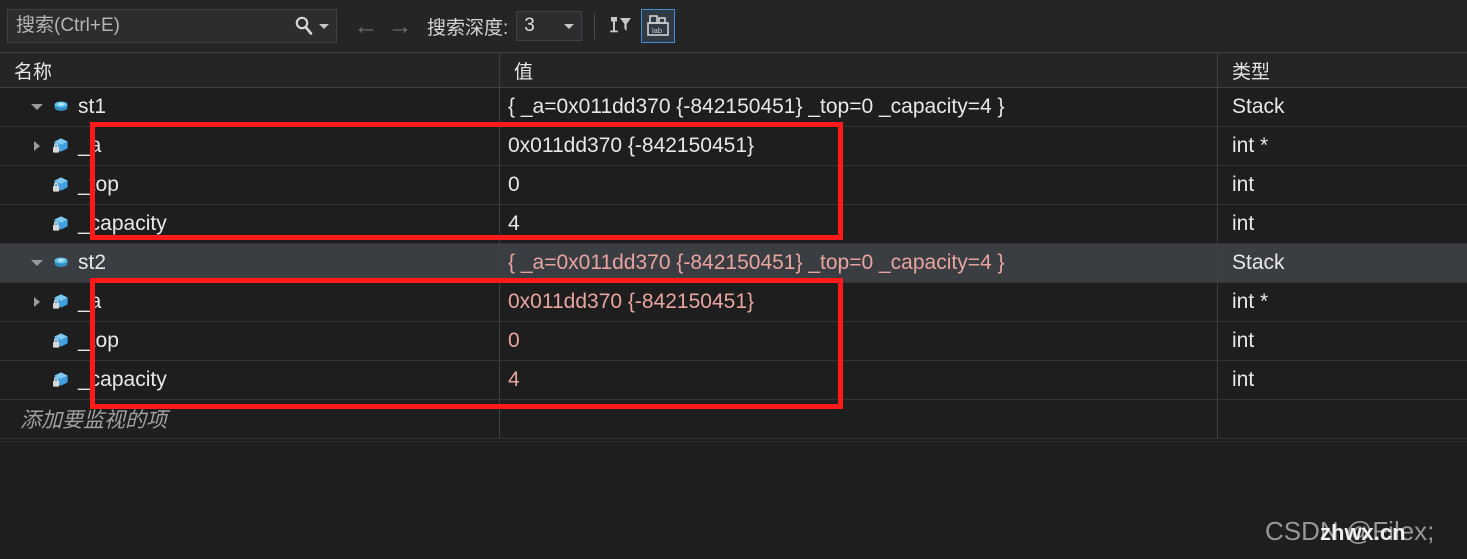  I want to click on add-watch-name-cell: 添加要监视的项, so click(250, 419).